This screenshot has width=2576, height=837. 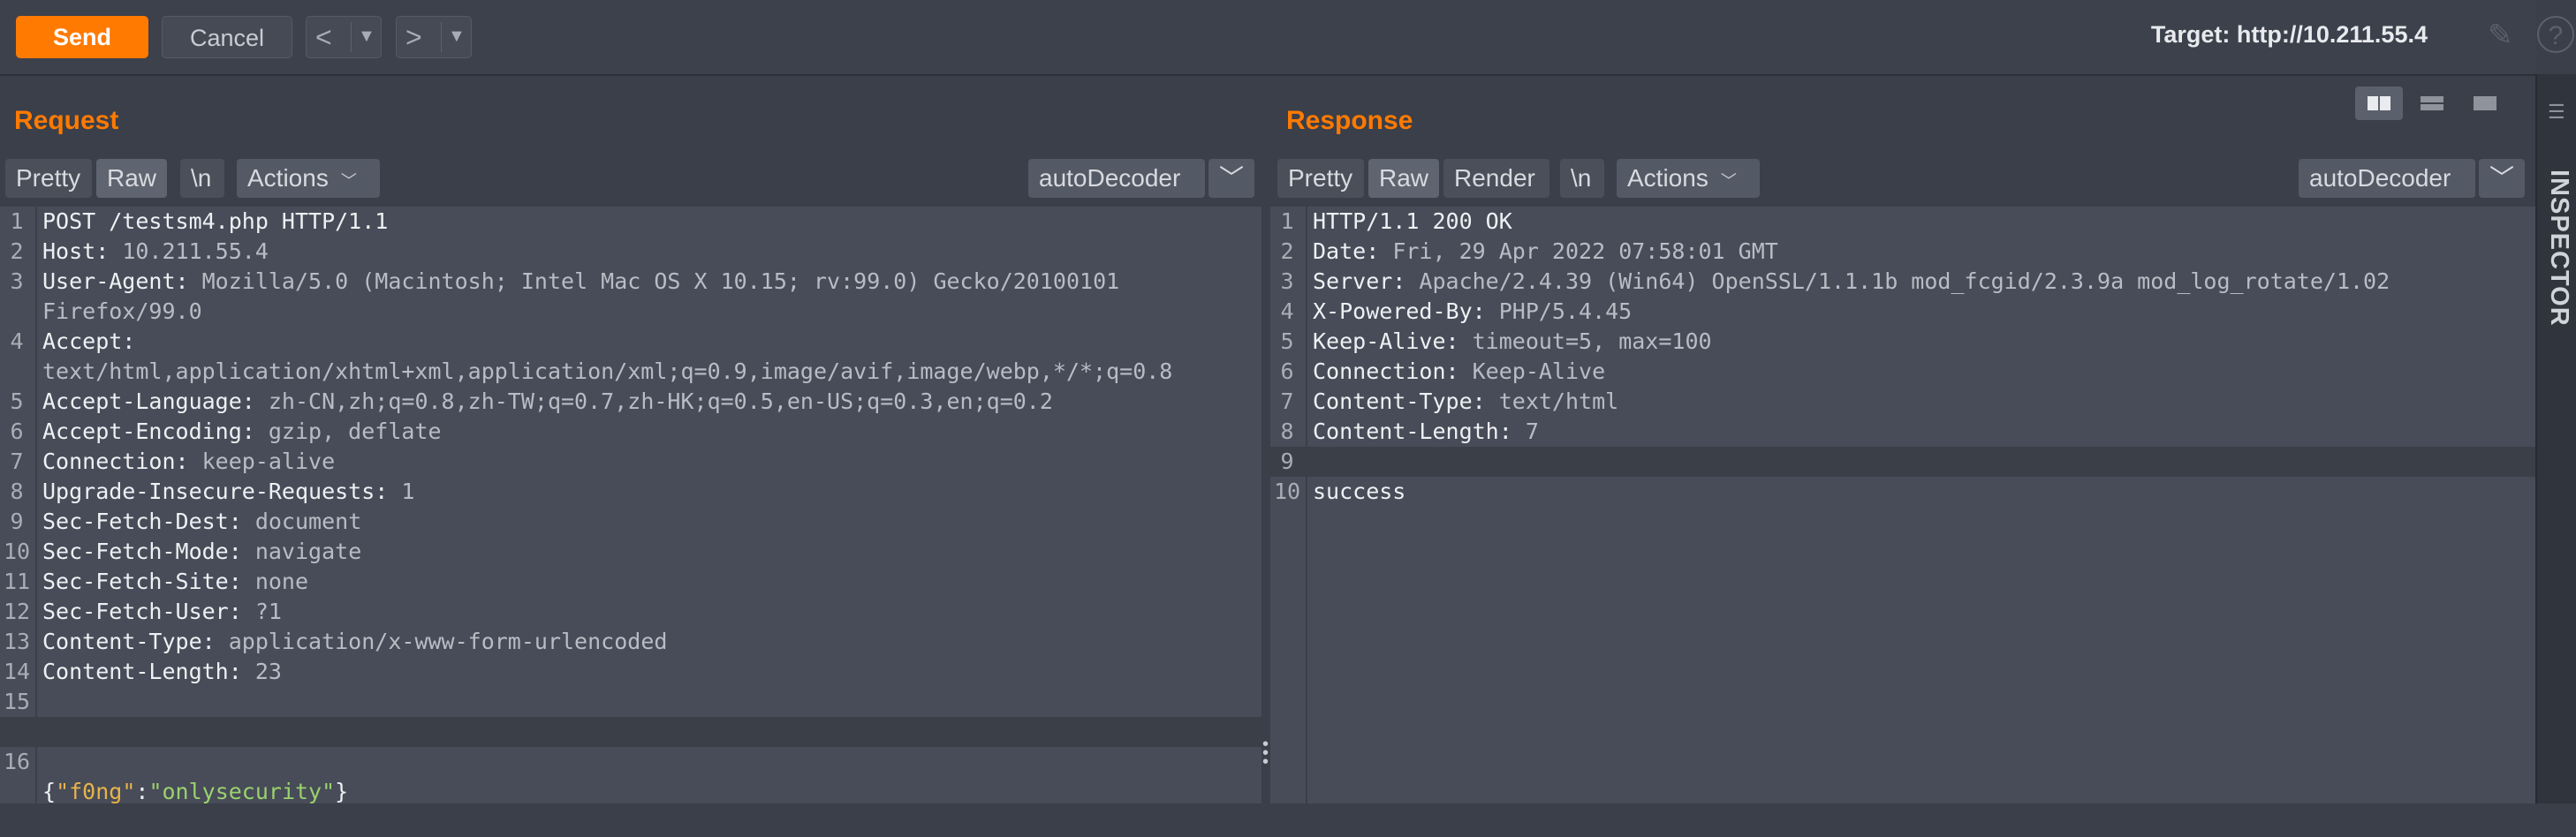 What do you see at coordinates (288, 178) in the screenshot?
I see `actions-label: Actions` at bounding box center [288, 178].